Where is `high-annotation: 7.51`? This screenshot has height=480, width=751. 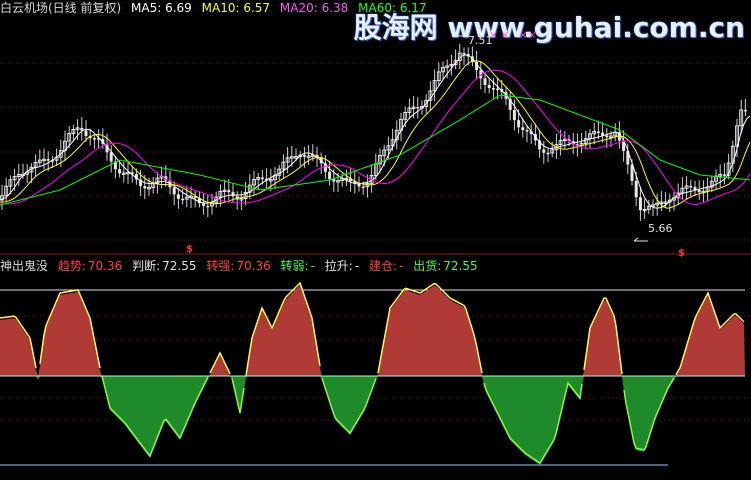
high-annotation: 7.51 is located at coordinates (474, 39).